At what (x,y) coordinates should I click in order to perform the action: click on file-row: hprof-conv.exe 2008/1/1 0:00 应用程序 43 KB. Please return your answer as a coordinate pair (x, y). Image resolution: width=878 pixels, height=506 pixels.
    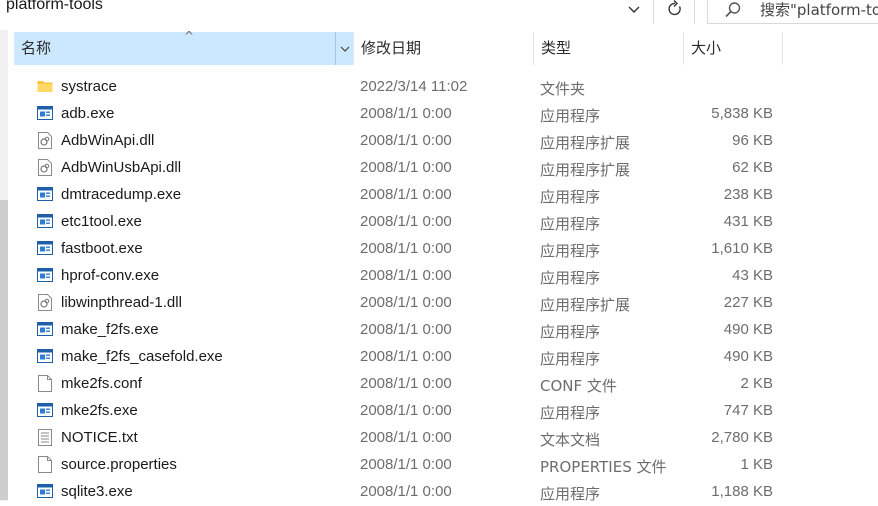
    Looking at the image, I should click on (399, 276).